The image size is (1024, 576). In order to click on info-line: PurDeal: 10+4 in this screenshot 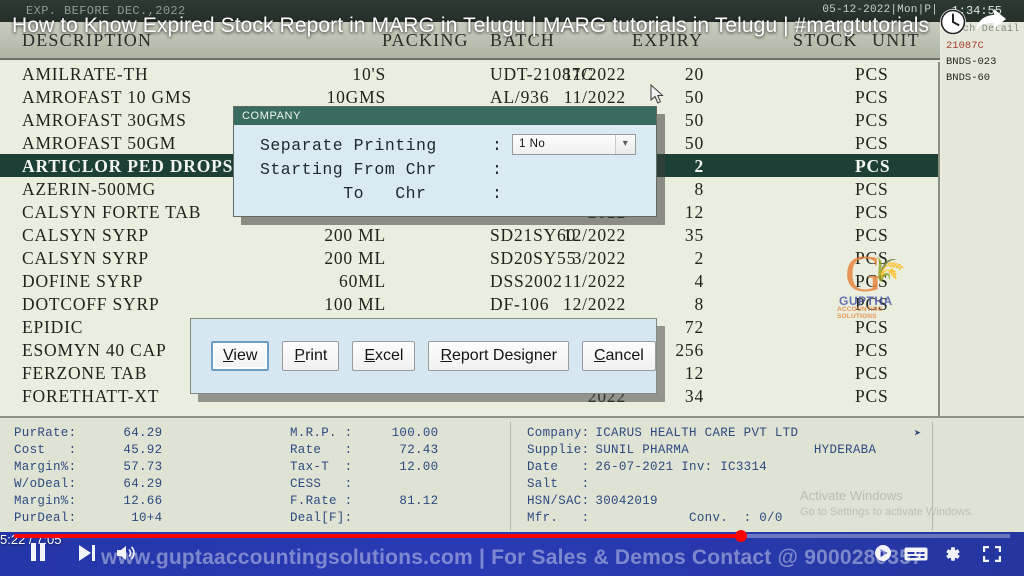, I will do `click(88, 519)`.